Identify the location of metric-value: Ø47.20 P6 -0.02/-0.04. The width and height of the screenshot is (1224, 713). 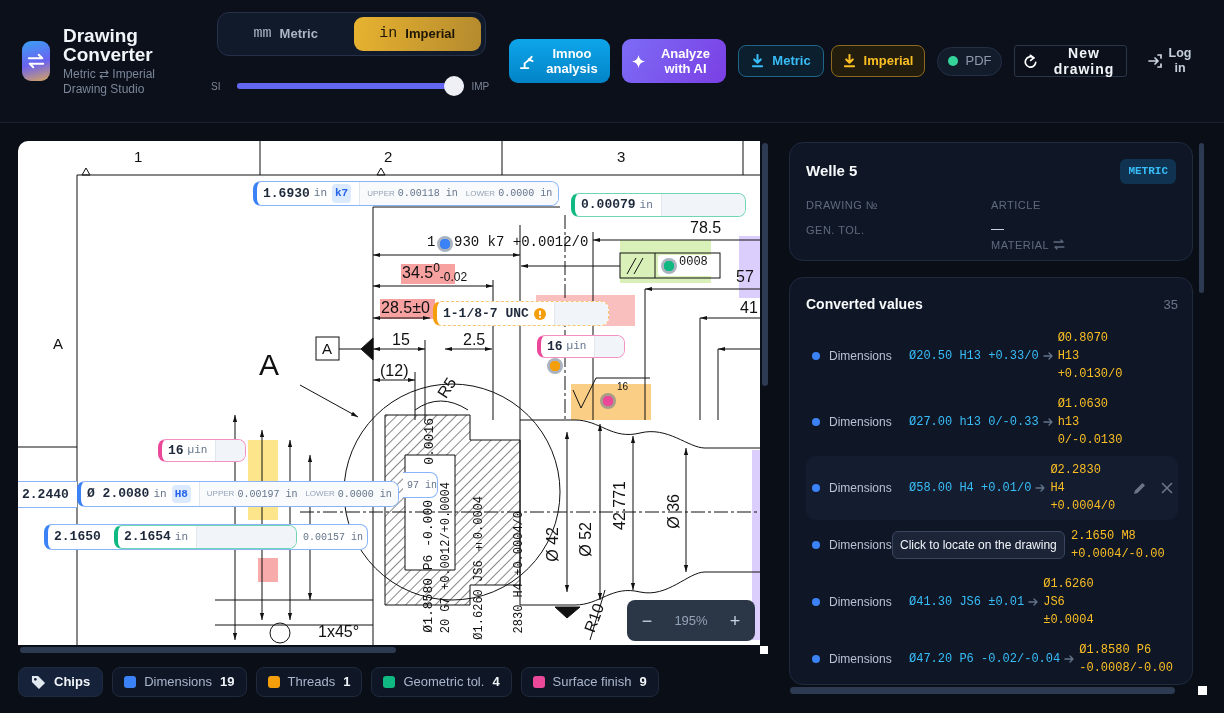
(985, 659).